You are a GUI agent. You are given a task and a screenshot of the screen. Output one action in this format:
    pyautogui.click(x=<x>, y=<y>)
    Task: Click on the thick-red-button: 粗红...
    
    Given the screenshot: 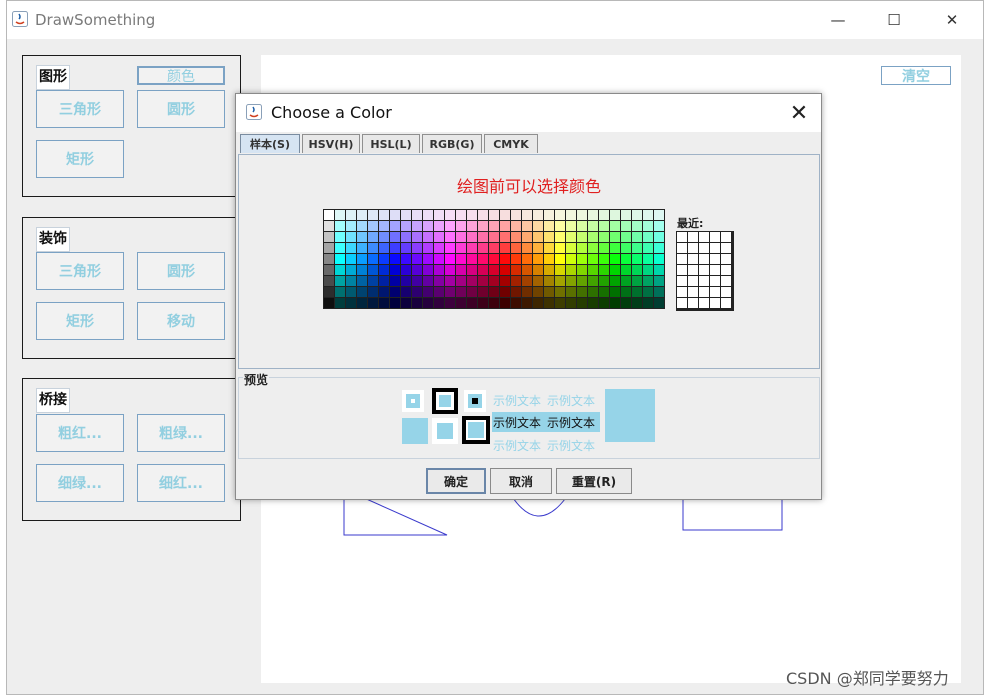 What is the action you would take?
    pyautogui.click(x=80, y=433)
    